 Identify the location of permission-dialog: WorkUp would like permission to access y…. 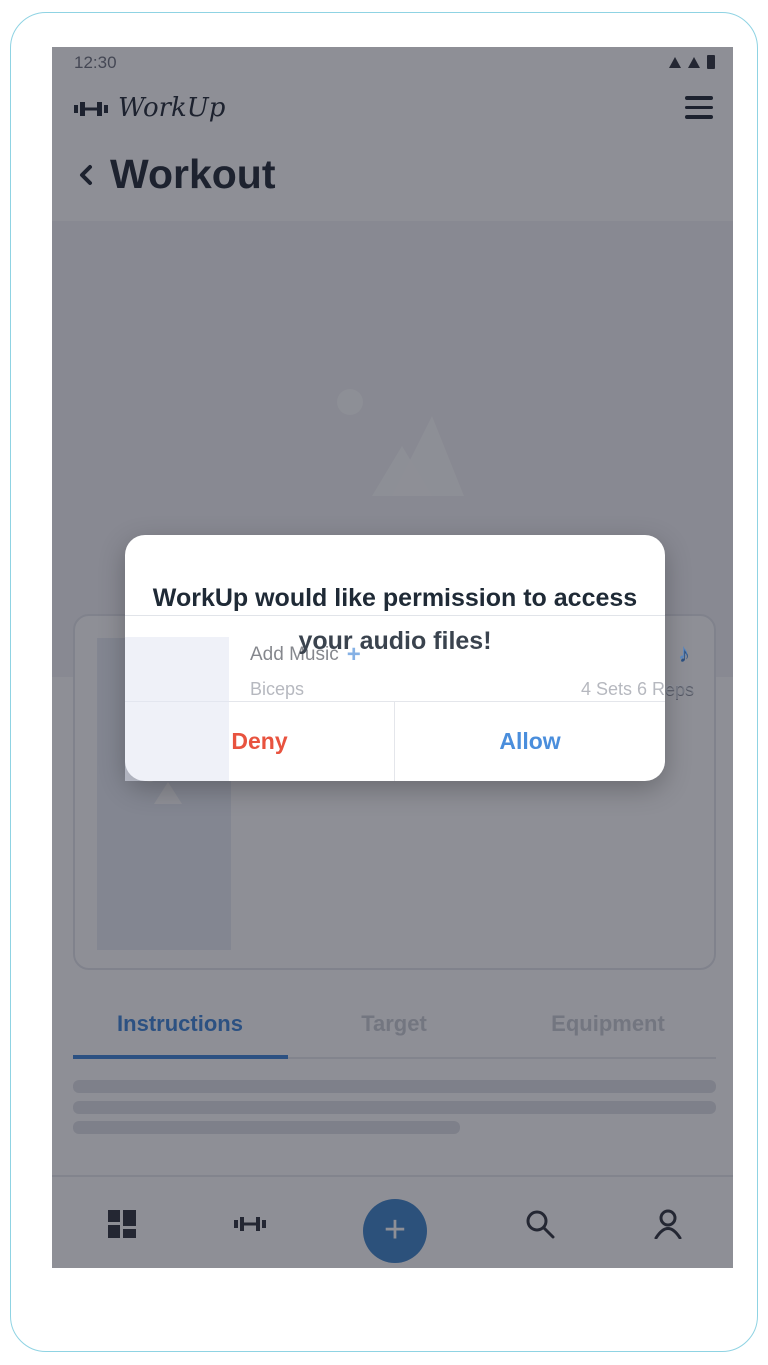
(395, 658).